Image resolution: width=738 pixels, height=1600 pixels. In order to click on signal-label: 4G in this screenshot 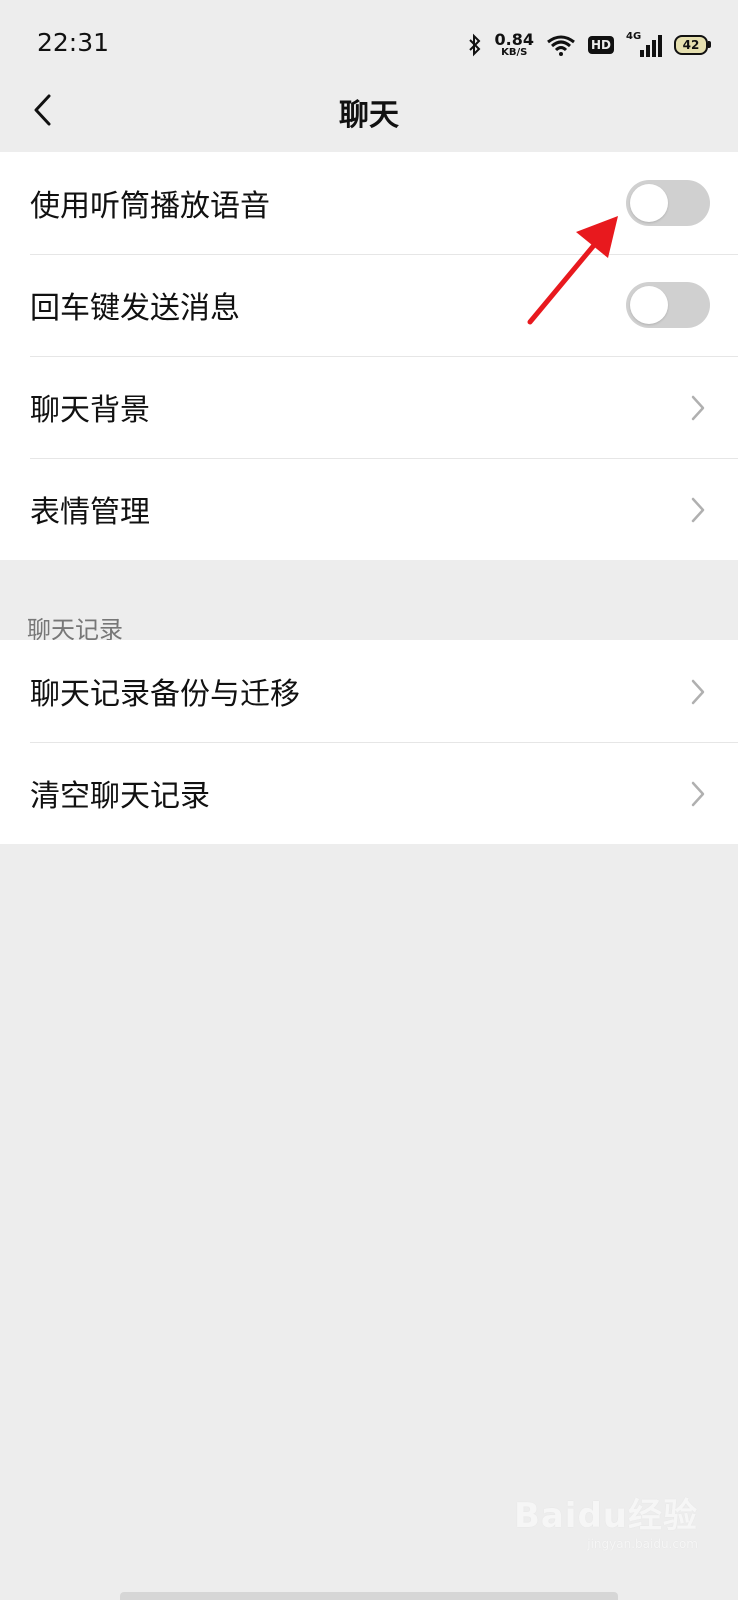, I will do `click(634, 36)`.